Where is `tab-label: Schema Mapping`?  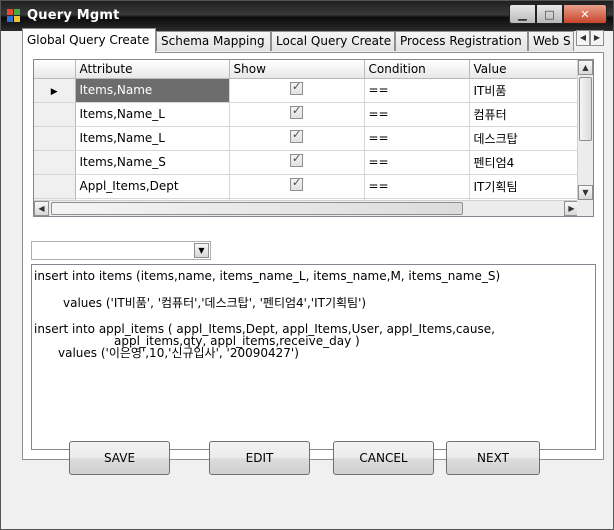
tab-label: Schema Mapping is located at coordinates (213, 41).